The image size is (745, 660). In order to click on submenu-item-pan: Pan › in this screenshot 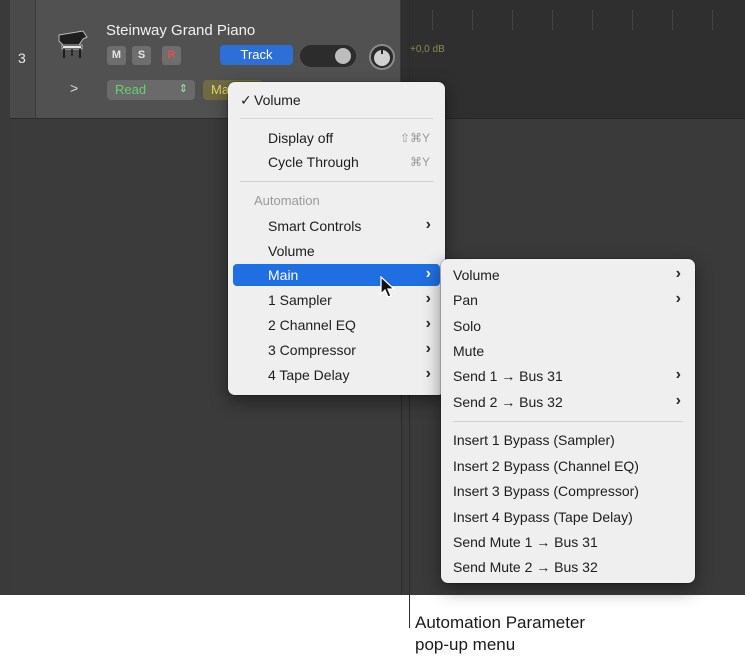, I will do `click(568, 300)`.